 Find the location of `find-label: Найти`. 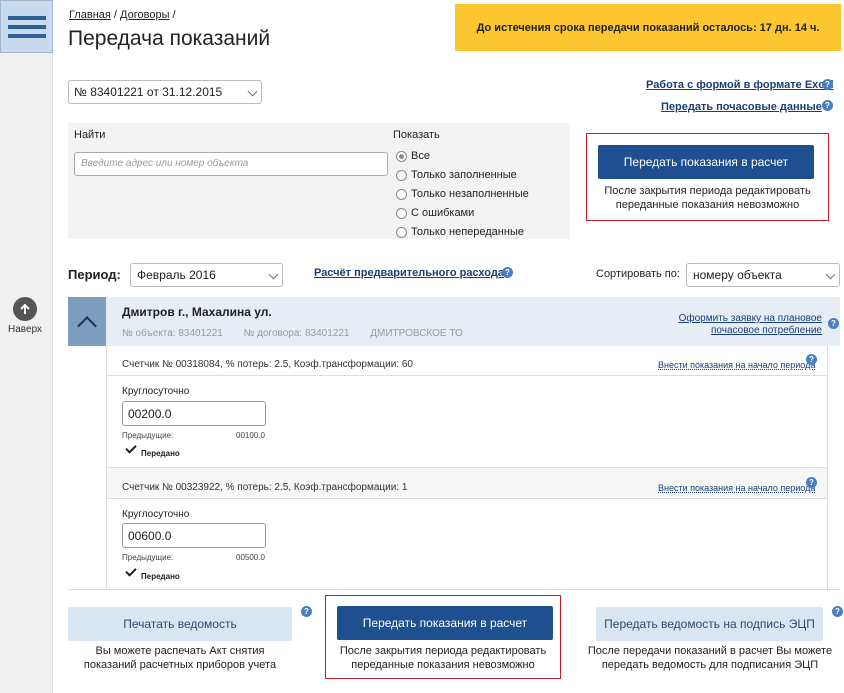

find-label: Найти is located at coordinates (90, 135).